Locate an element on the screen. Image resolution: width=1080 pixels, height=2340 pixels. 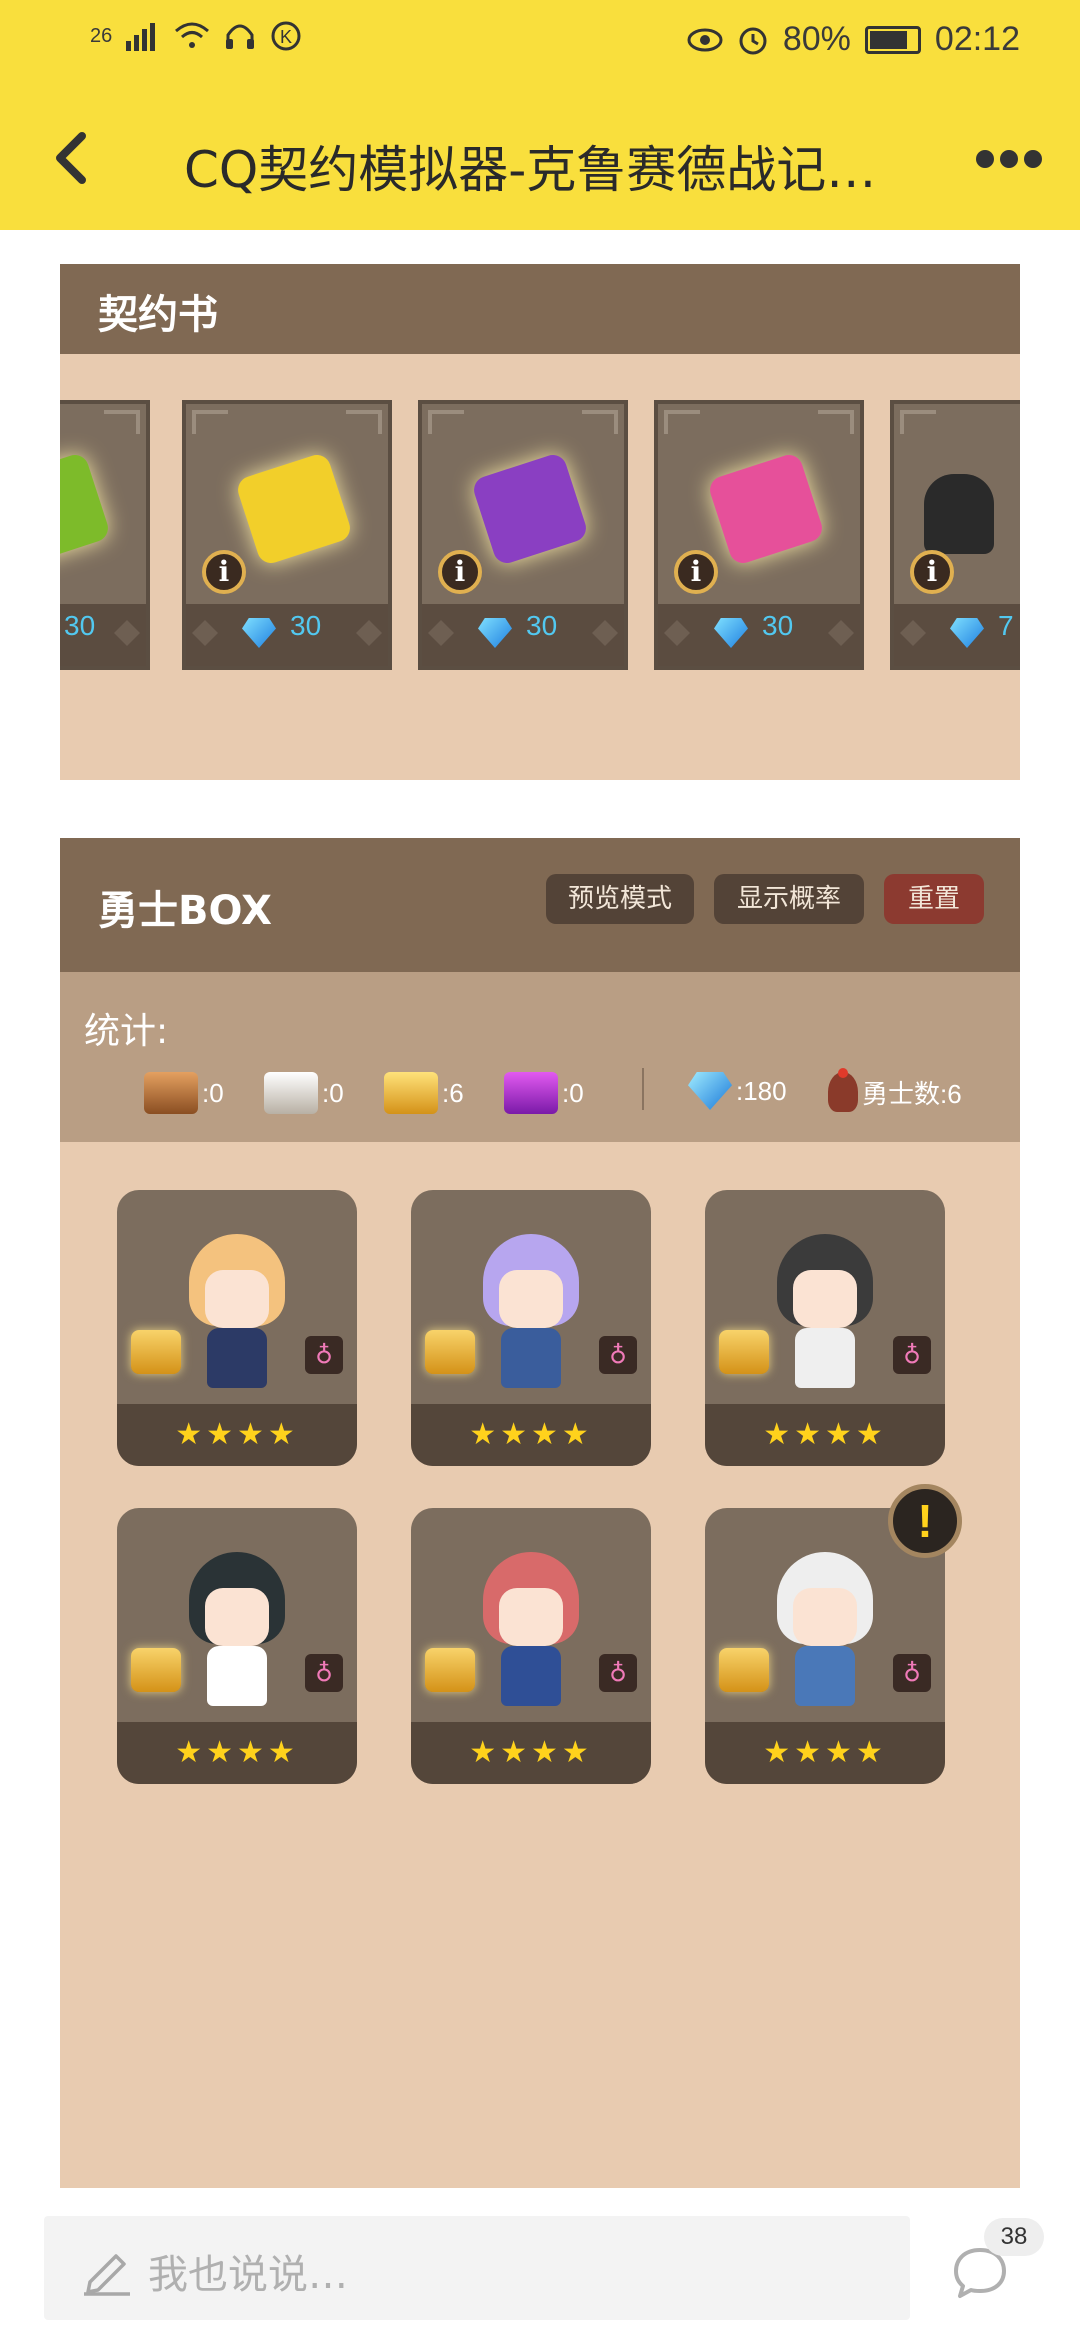
card-price: 7 is located at coordinates (1006, 625).